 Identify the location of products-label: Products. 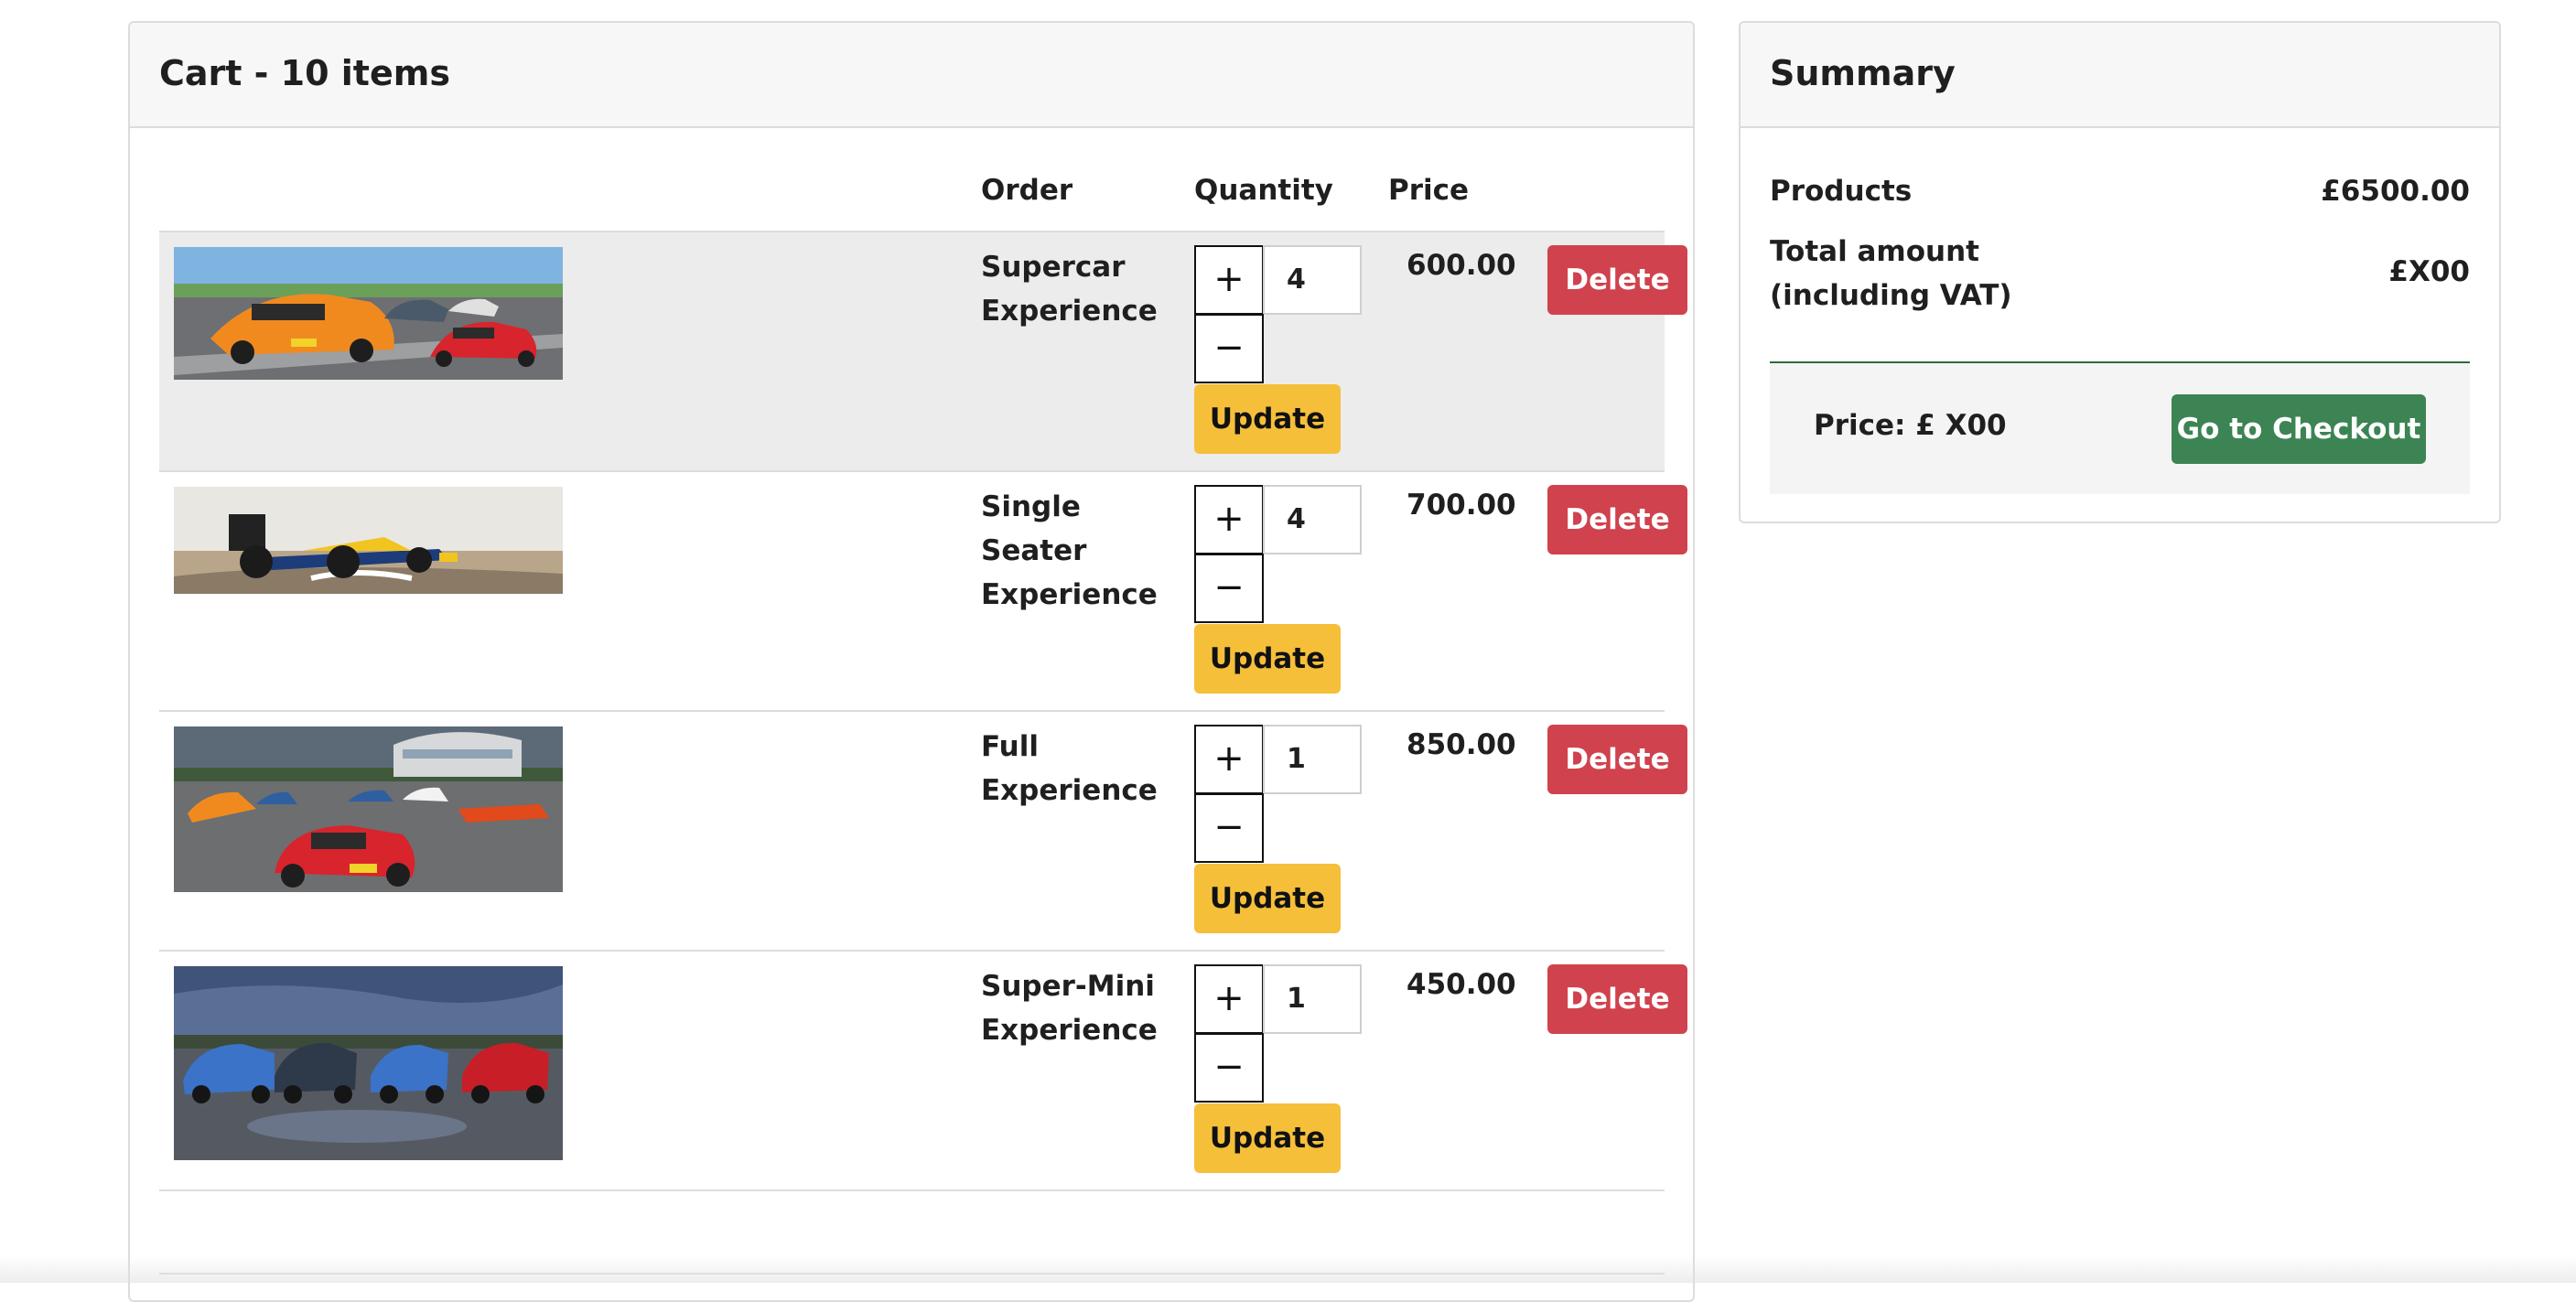
(1842, 191).